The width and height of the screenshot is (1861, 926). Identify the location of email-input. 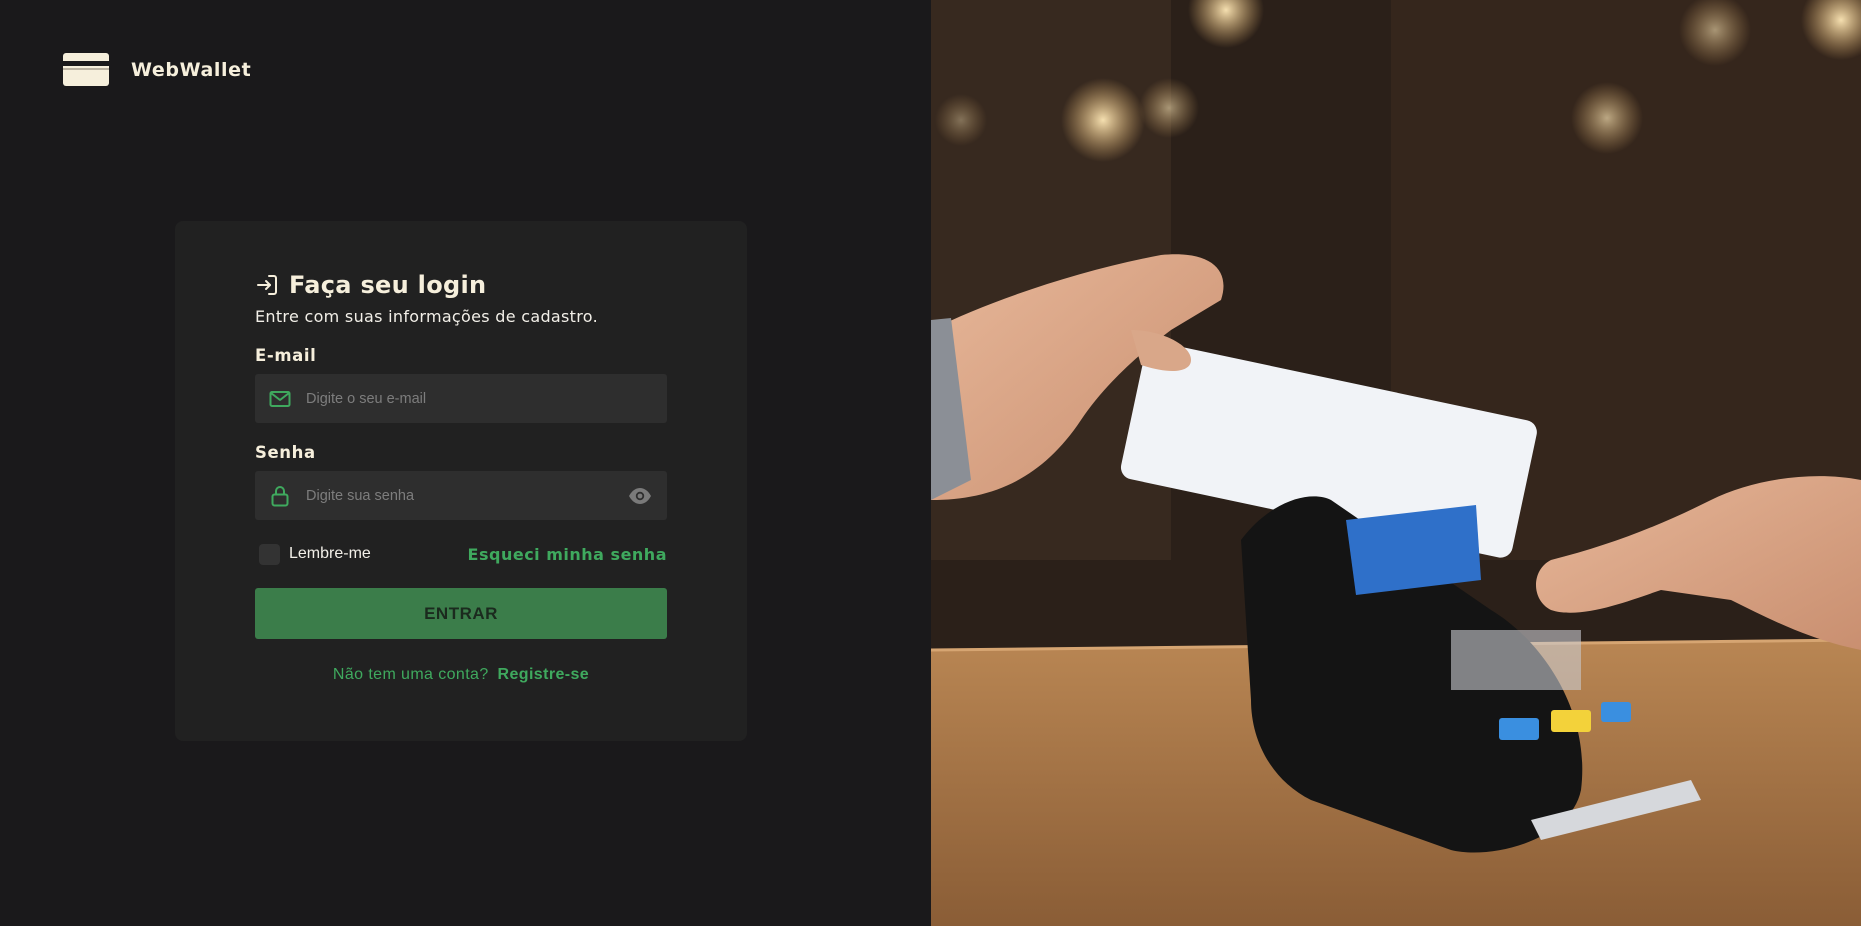
(479, 398).